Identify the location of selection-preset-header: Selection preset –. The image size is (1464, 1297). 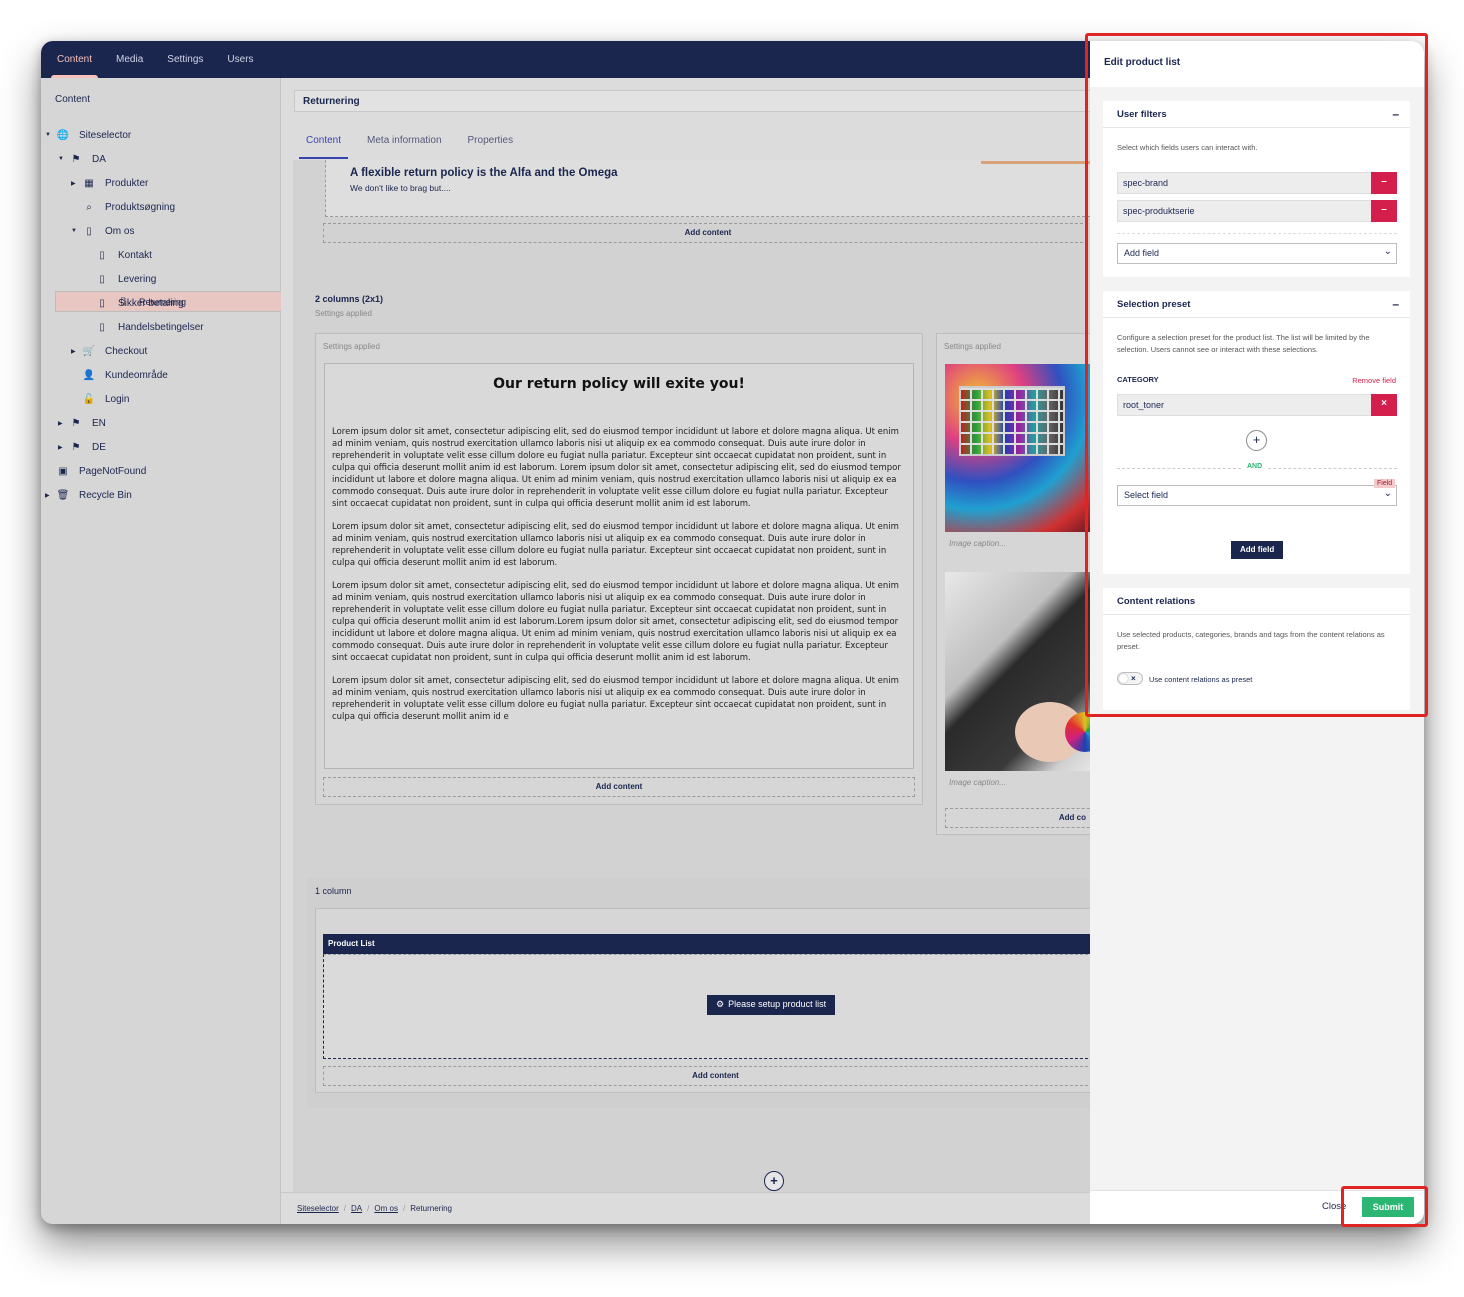
(1256, 304).